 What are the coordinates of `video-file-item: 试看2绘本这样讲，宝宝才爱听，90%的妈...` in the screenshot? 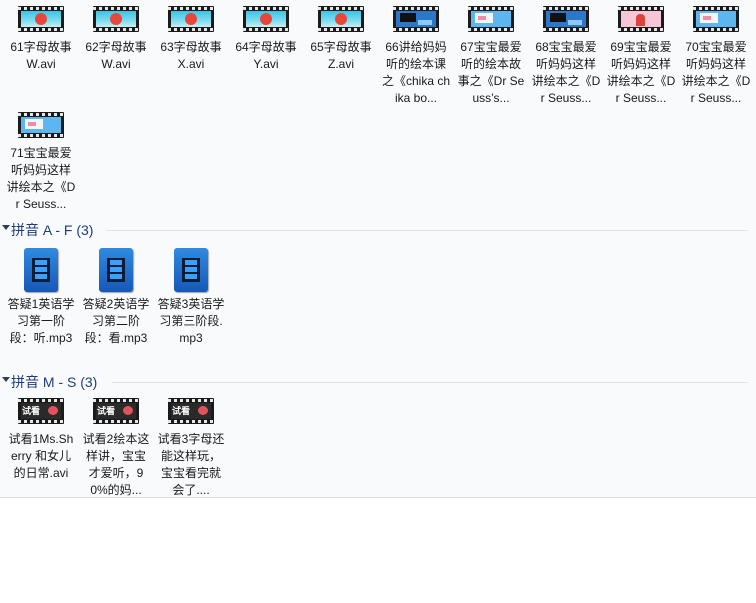 It's located at (116, 444).